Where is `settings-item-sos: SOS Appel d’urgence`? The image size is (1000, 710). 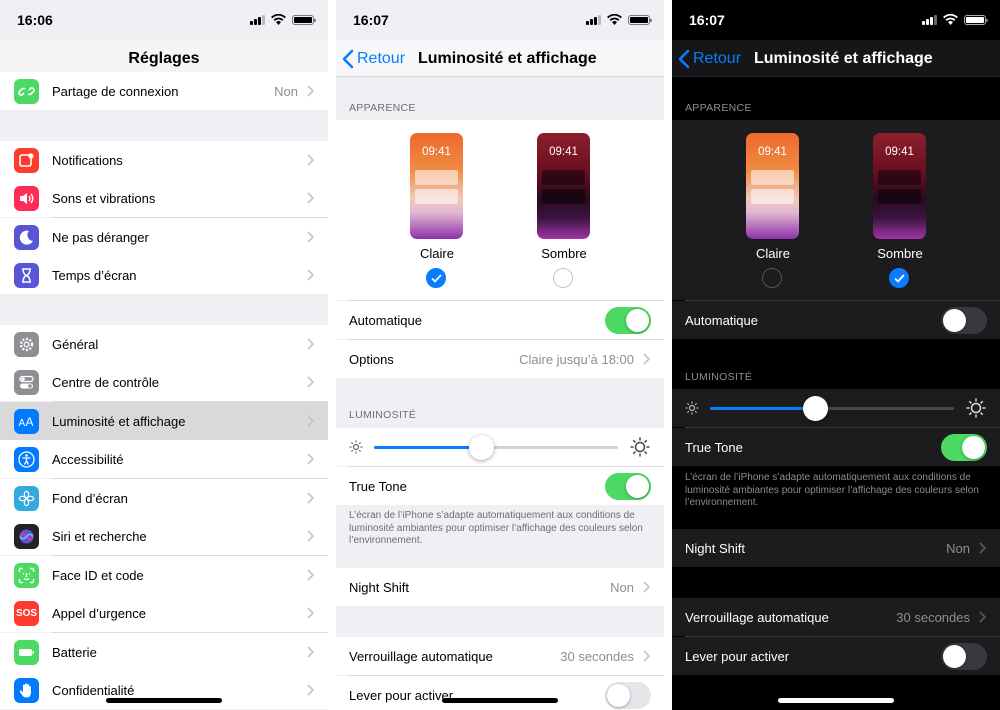 settings-item-sos: SOS Appel d’urgence is located at coordinates (164, 613).